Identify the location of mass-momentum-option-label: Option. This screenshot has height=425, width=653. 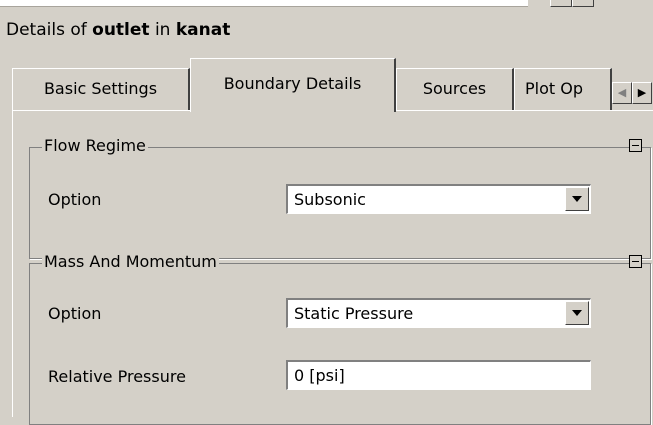
(75, 313).